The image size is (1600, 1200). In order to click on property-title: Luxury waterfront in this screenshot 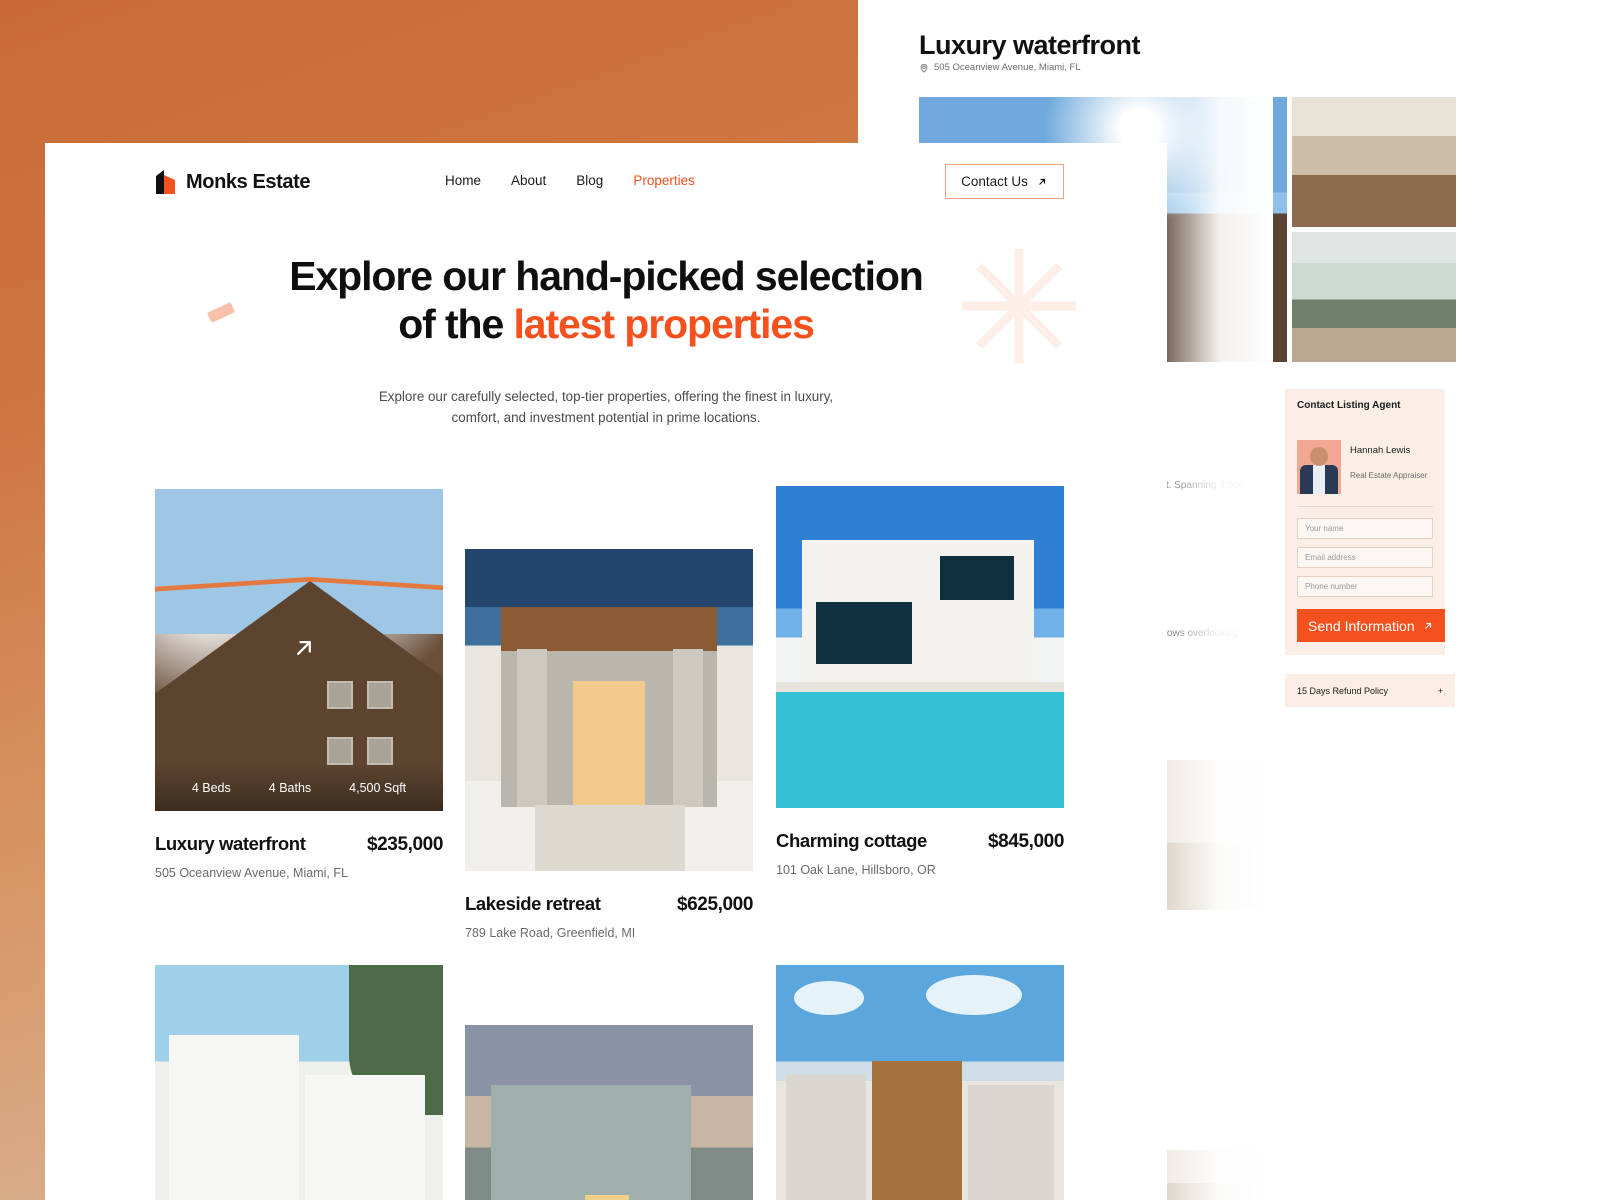, I will do `click(230, 843)`.